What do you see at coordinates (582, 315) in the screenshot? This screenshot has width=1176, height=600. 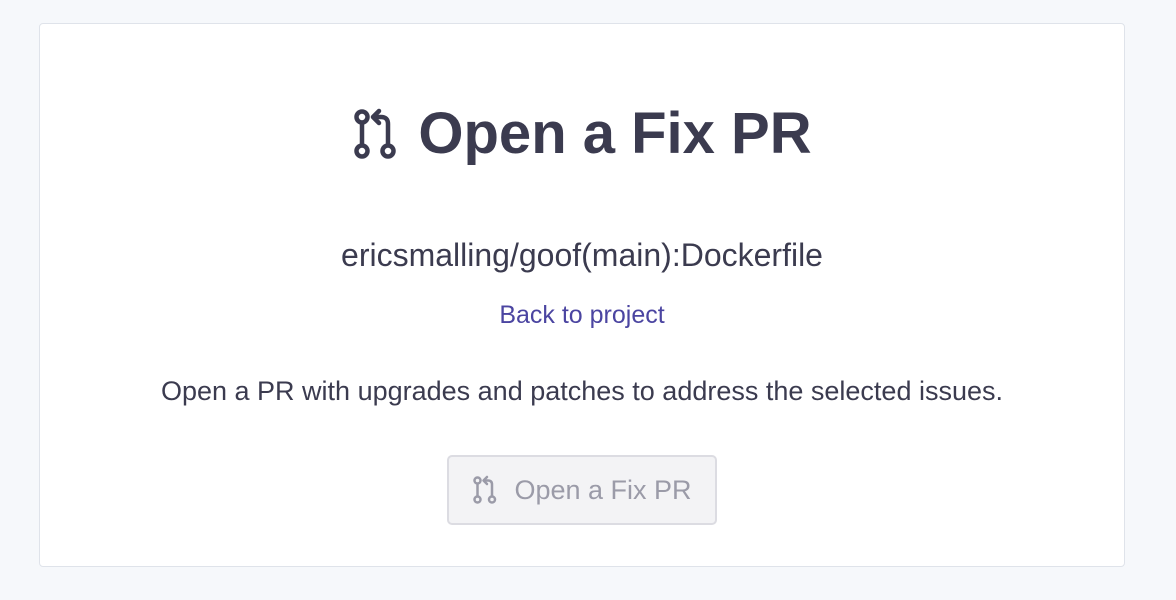 I see `back-to-project-link: Back to project` at bounding box center [582, 315].